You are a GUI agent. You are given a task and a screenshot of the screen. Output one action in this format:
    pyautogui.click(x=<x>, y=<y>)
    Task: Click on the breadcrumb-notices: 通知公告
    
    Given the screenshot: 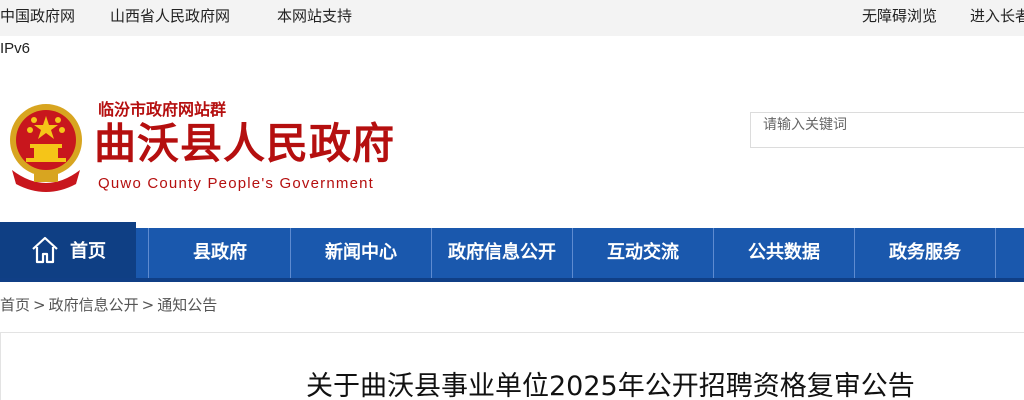 What is the action you would take?
    pyautogui.click(x=187, y=305)
    